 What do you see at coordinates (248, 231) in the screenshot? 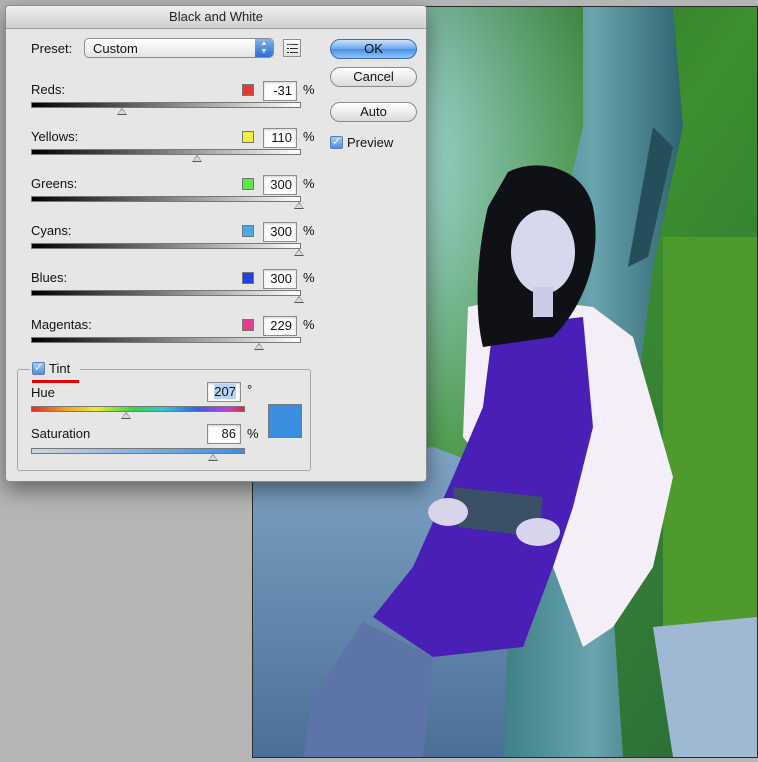
I see `cyans-swatch` at bounding box center [248, 231].